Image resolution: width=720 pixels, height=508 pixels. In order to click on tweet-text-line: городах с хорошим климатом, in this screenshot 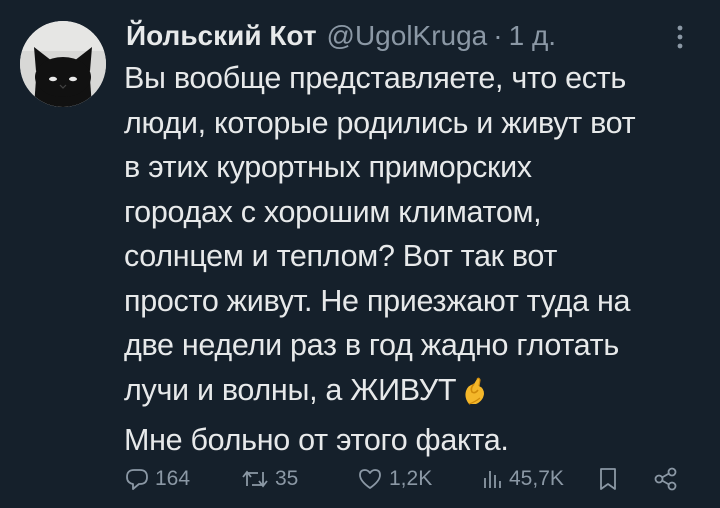, I will do `click(333, 211)`.